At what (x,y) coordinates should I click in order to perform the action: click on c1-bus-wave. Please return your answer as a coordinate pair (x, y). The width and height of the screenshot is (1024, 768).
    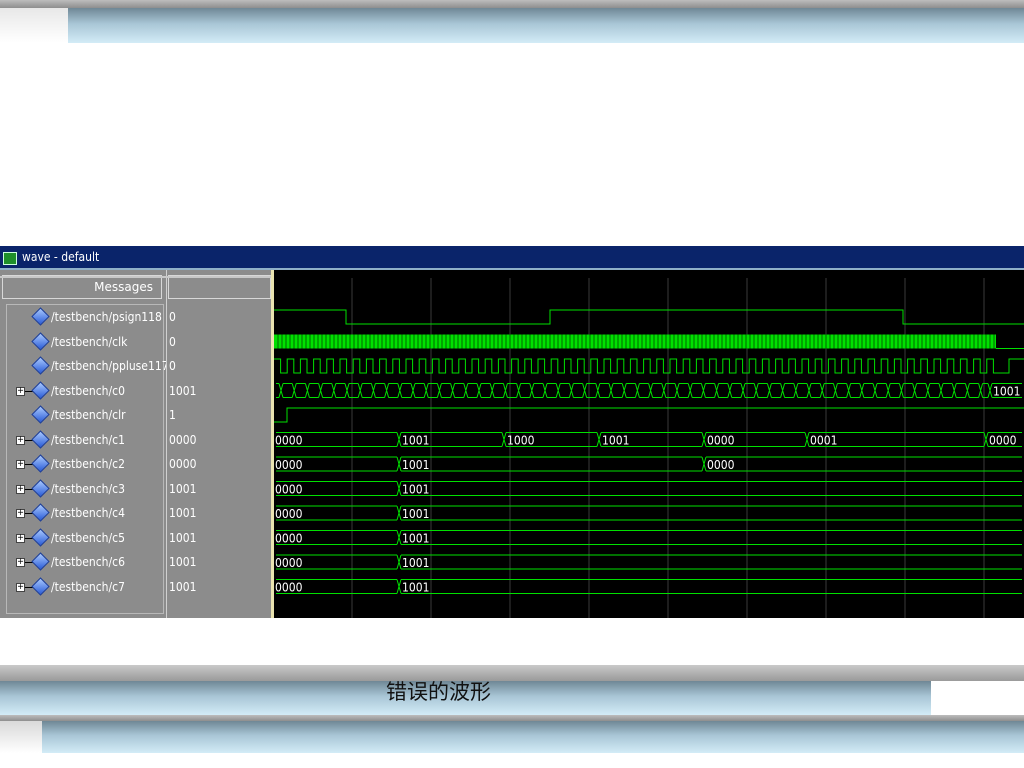
    Looking at the image, I should click on (649, 439).